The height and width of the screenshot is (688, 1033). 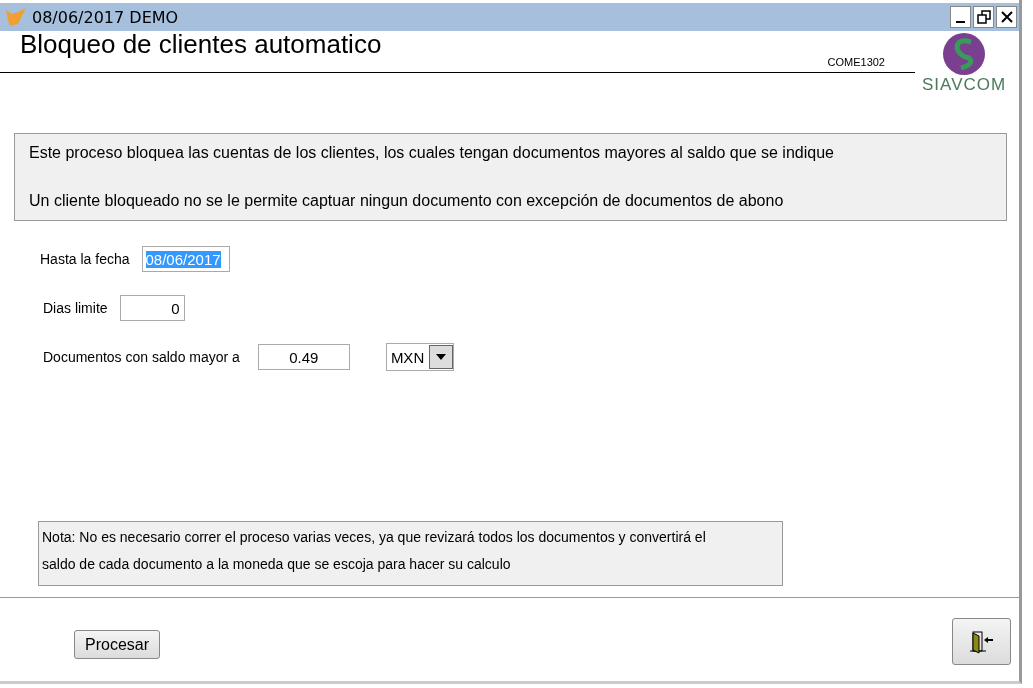 I want to click on form-code: COME1302, so click(x=856, y=62).